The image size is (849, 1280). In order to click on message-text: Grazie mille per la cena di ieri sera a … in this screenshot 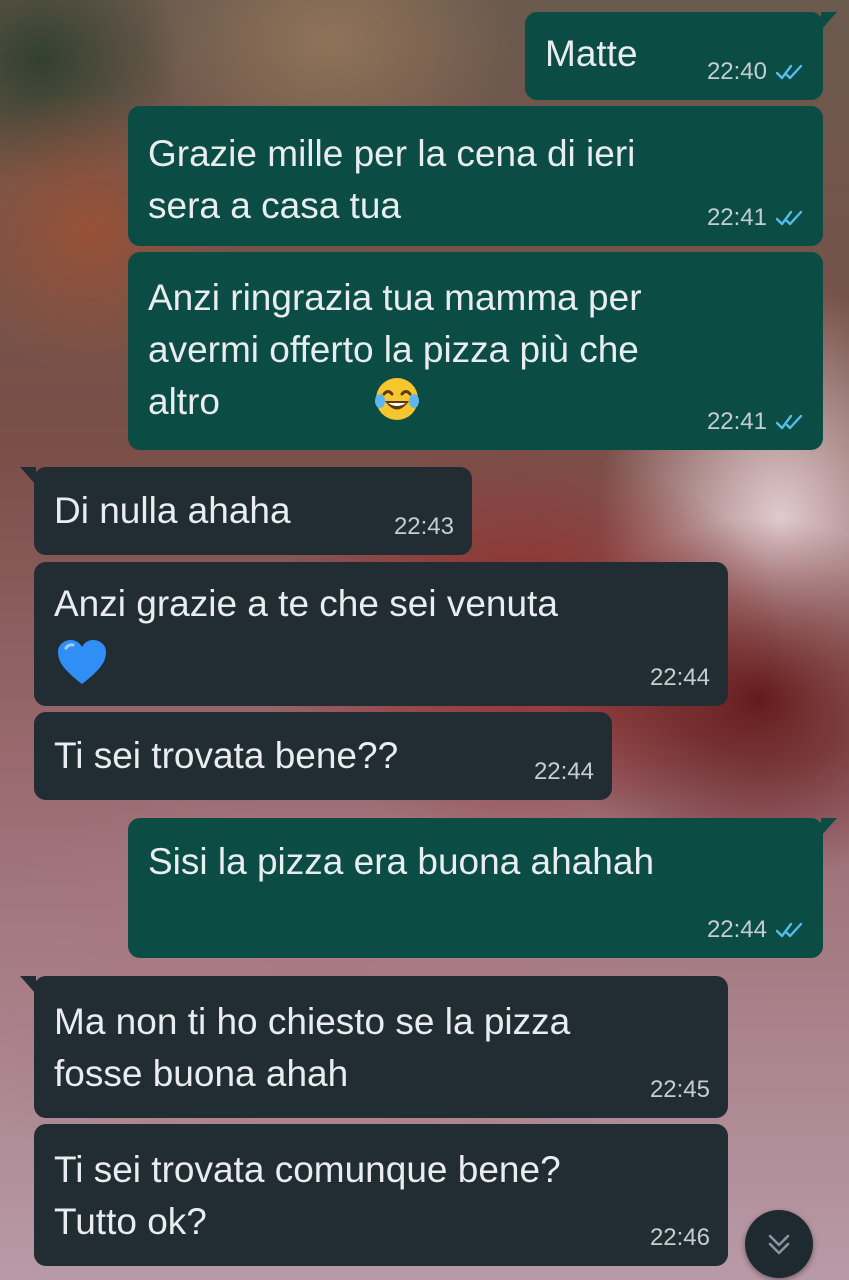, I will do `click(392, 179)`.